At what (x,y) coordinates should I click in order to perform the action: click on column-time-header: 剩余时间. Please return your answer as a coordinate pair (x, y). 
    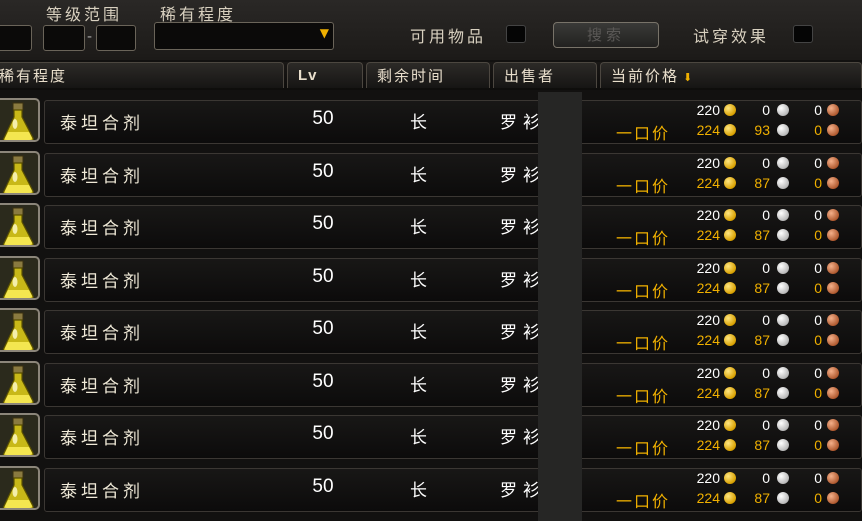
    Looking at the image, I should click on (428, 75).